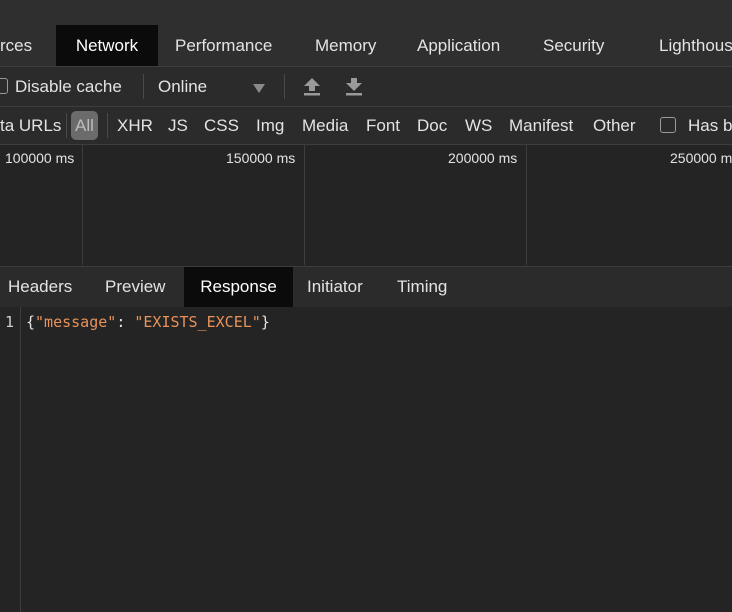  Describe the element at coordinates (40, 287) in the screenshot. I see `tab-headers: Headers` at that location.